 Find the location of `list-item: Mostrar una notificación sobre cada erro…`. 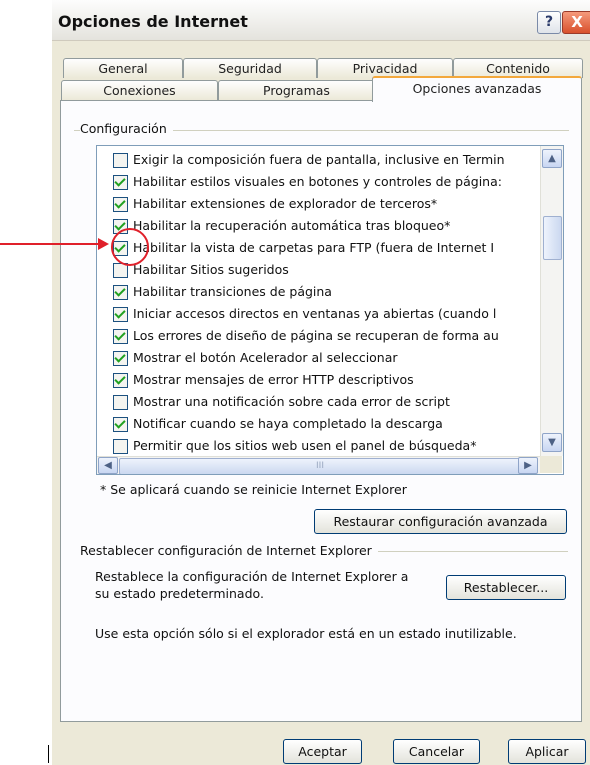

list-item: Mostrar una notificación sobre cada erro… is located at coordinates (281, 402).